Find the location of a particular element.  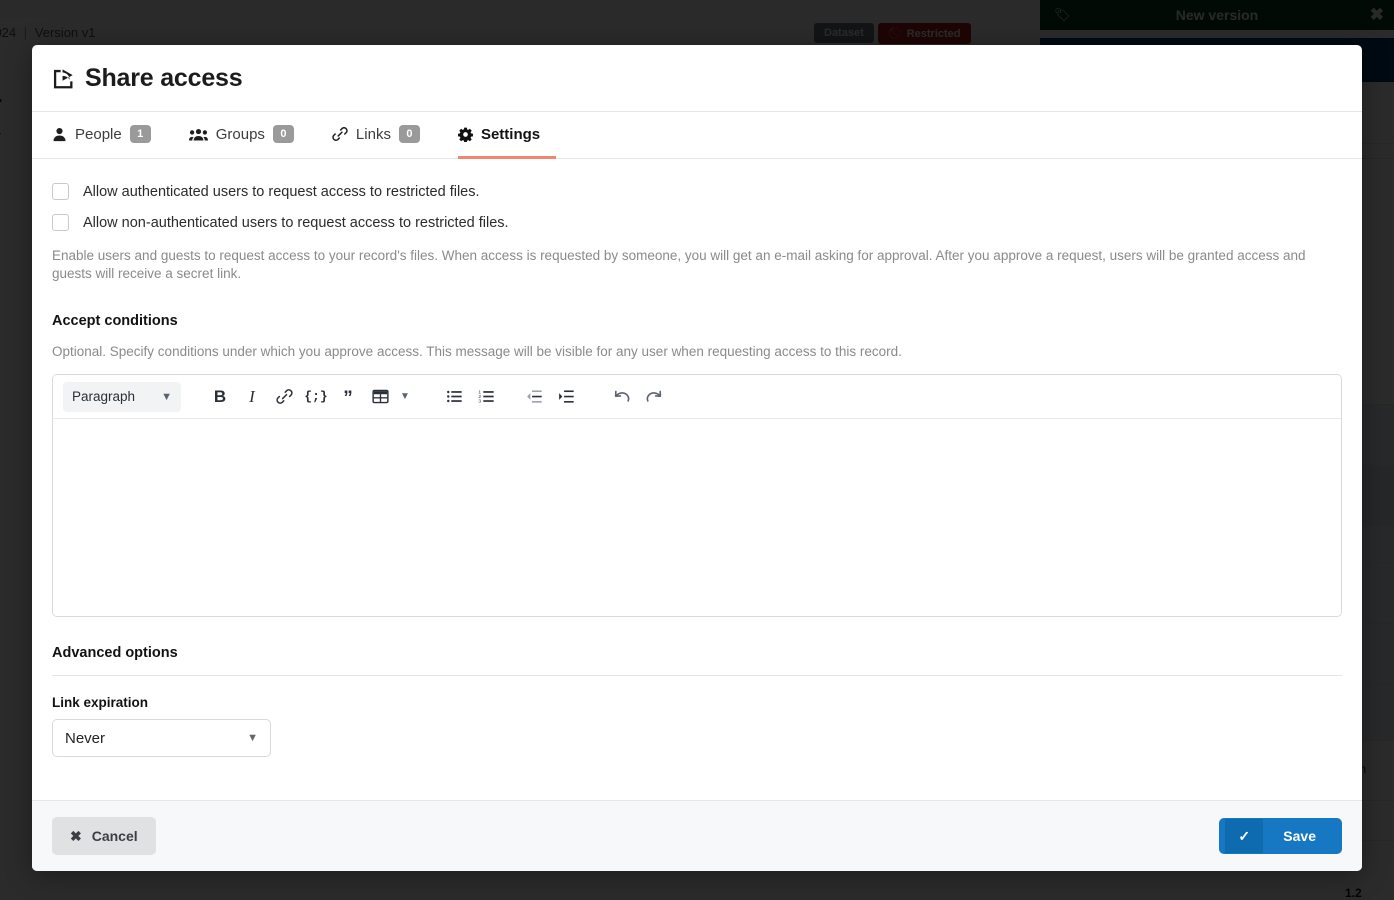

tab-groups-badge: 0 is located at coordinates (283, 134).